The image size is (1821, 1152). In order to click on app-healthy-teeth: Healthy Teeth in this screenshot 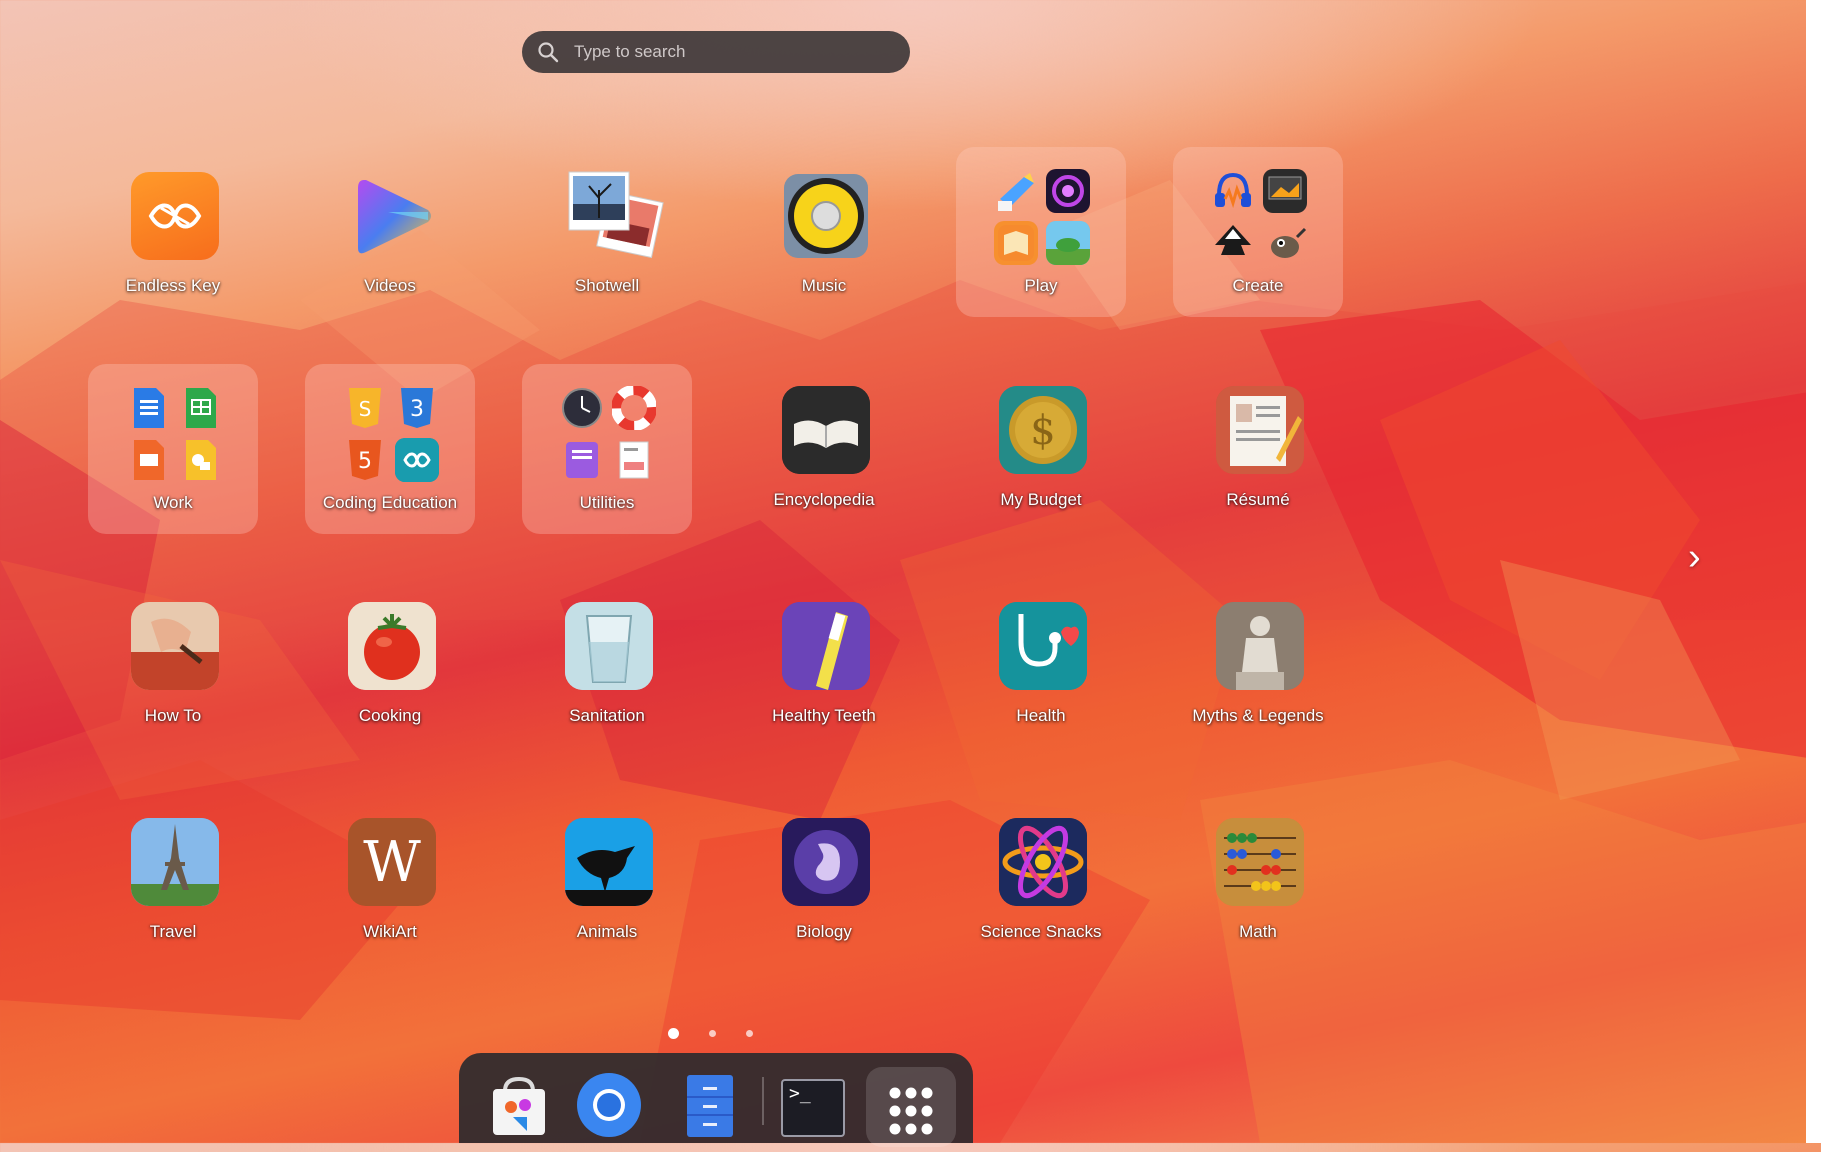, I will do `click(824, 665)`.